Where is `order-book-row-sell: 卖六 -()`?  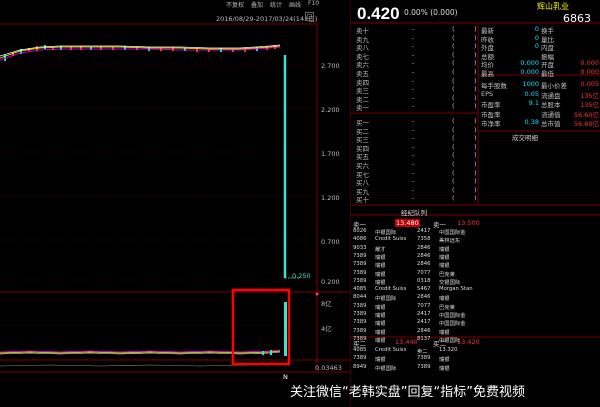
order-book-row-sell: 卖六 -() is located at coordinates (418, 64).